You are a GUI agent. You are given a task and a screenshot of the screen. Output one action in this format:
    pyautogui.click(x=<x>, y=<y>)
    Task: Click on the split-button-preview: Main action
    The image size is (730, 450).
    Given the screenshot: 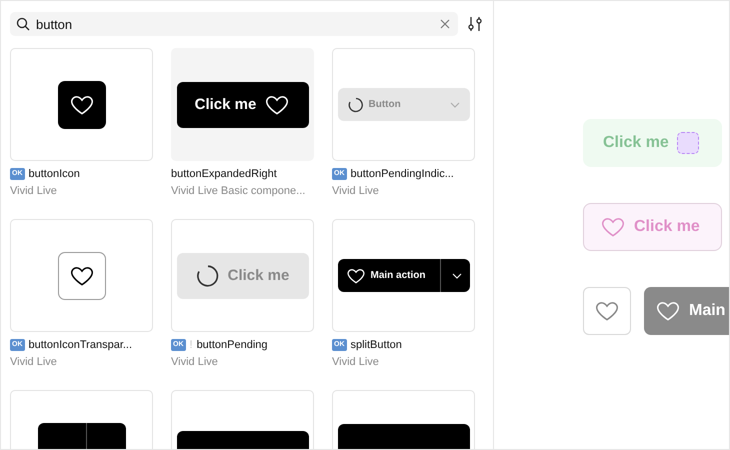 What is the action you would take?
    pyautogui.click(x=404, y=275)
    